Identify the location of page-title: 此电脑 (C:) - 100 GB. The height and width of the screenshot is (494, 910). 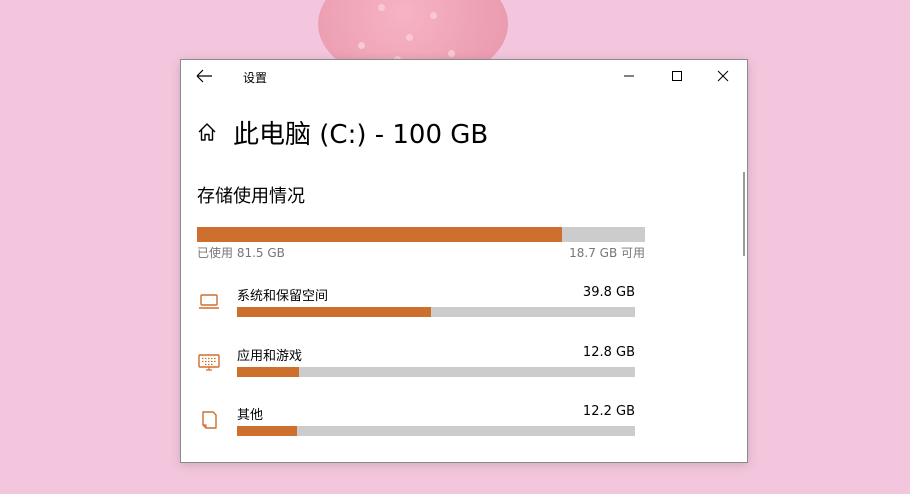
(361, 135).